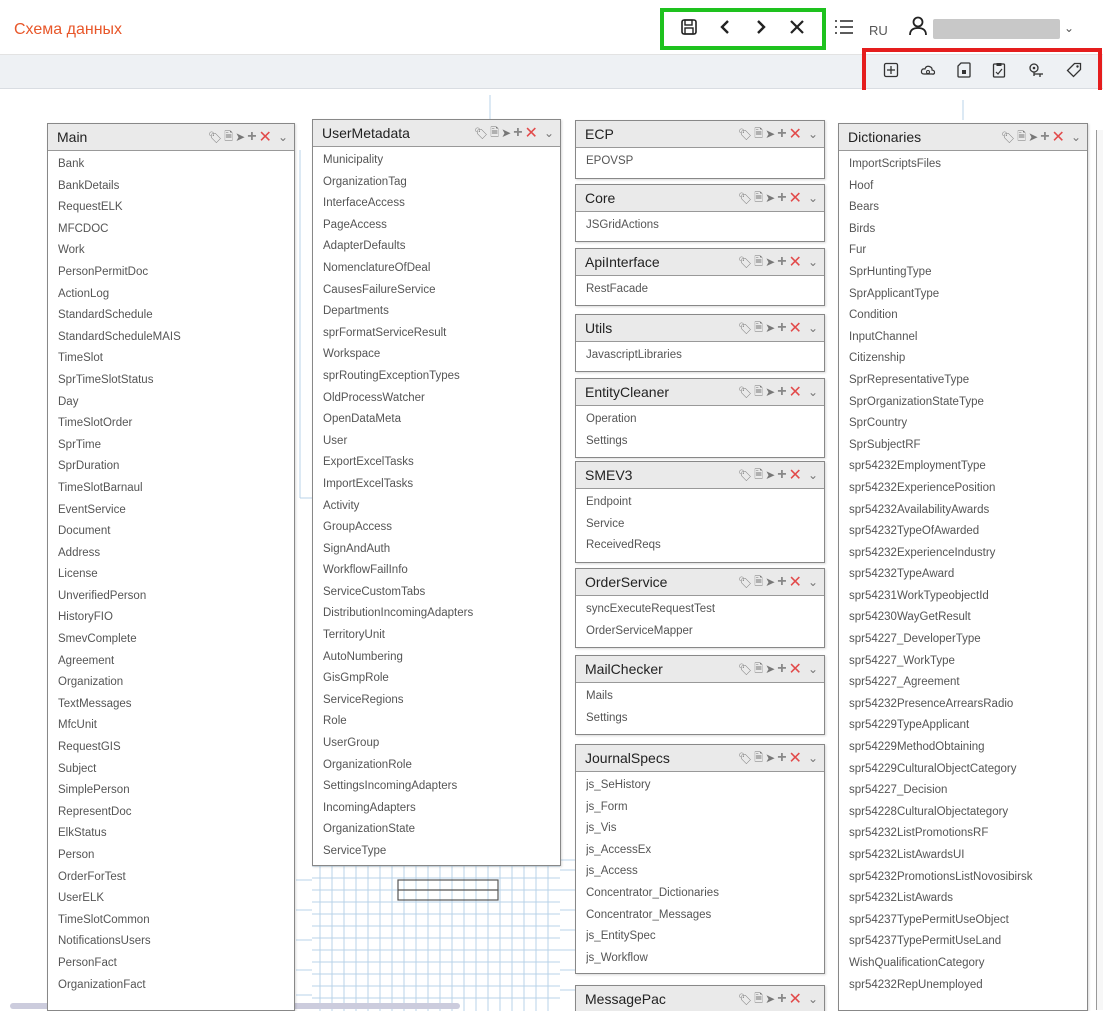 The width and height of the screenshot is (1103, 1011). Describe the element at coordinates (968, 662) in the screenshot. I see `entity-item: spr54227_WorkType` at that location.